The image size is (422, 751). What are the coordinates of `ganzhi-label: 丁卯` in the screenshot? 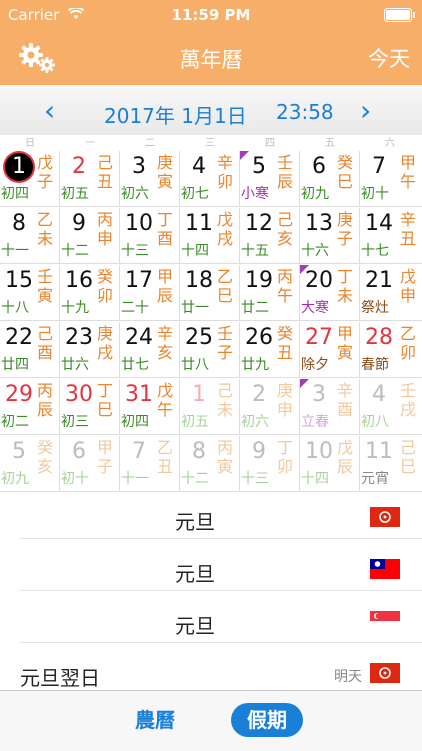 It's located at (284, 457).